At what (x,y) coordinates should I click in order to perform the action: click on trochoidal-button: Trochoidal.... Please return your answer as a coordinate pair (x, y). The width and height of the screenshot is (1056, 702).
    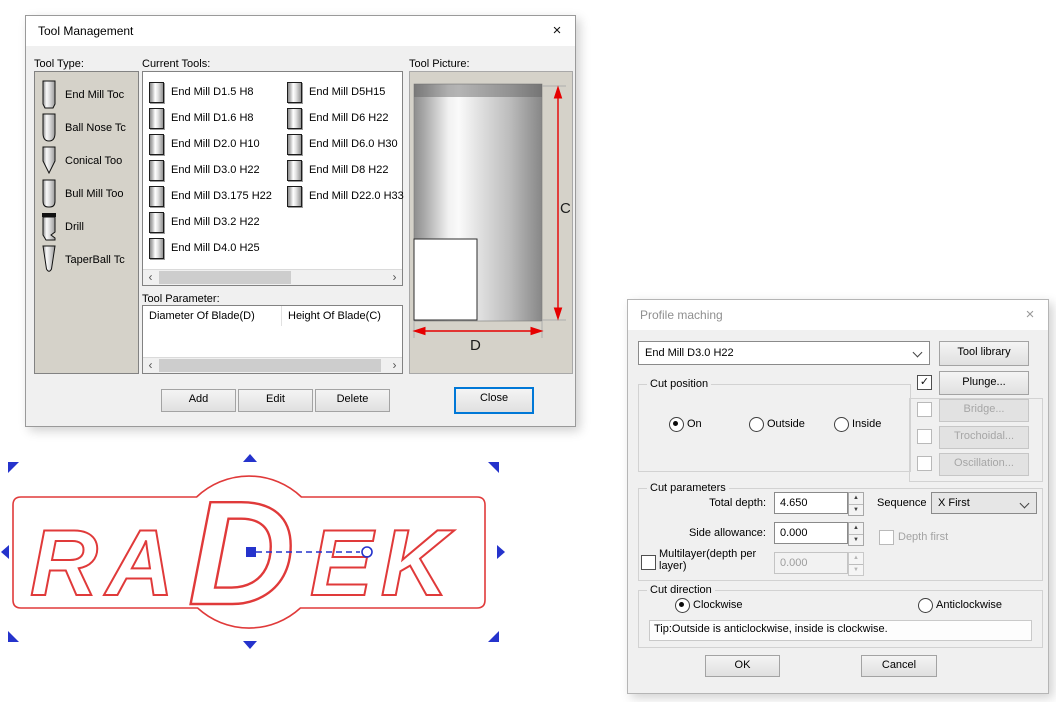
    Looking at the image, I should click on (984, 437).